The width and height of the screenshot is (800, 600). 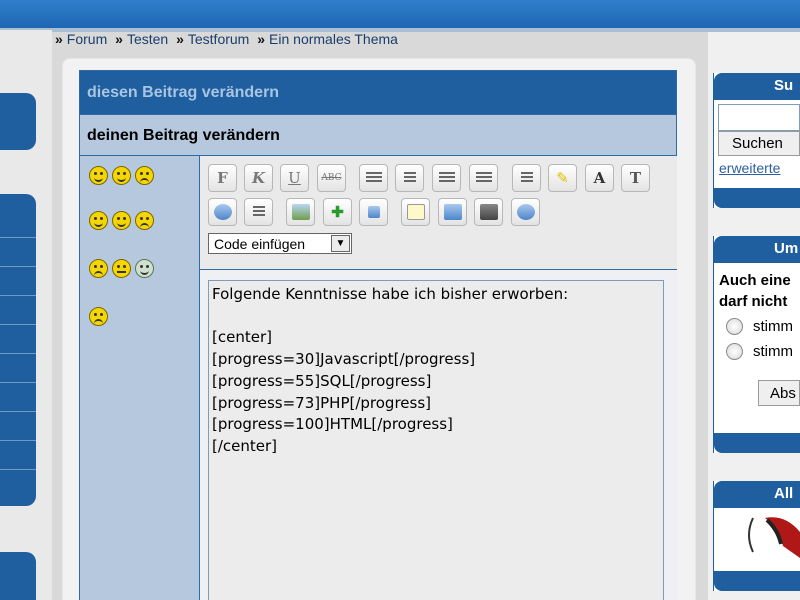 What do you see at coordinates (562, 178) in the screenshot?
I see `highlight-icon: ✎` at bounding box center [562, 178].